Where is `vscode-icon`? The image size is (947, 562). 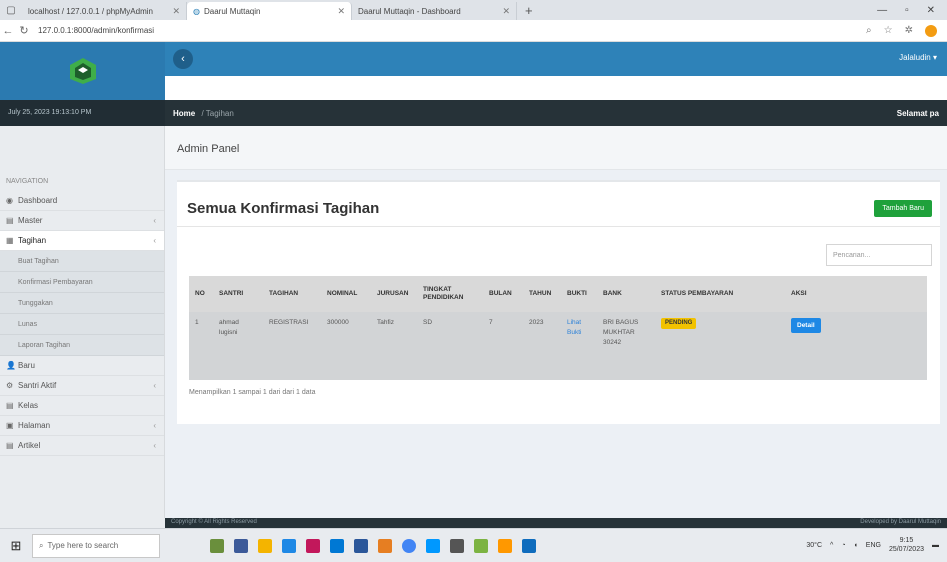 vscode-icon is located at coordinates (433, 545).